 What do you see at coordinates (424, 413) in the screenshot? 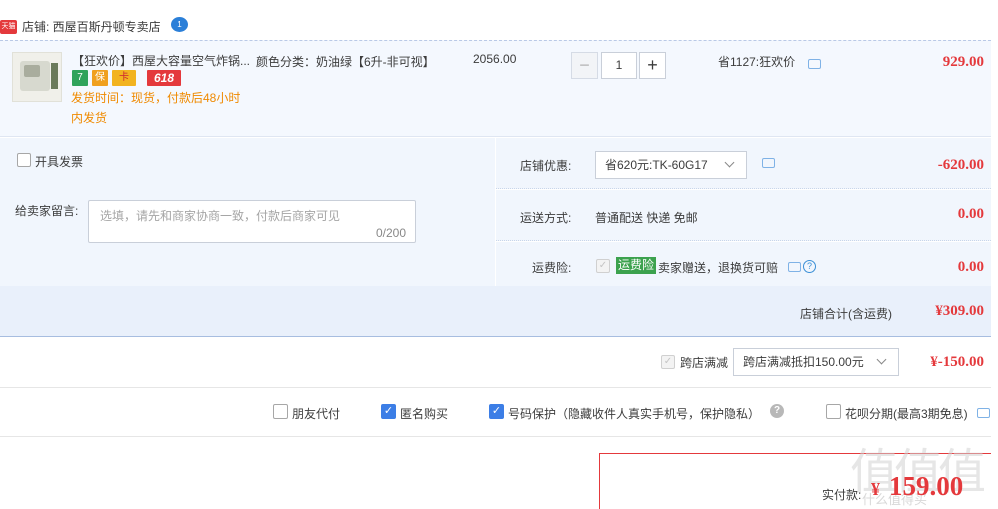
I see `anonymous-purchase-label: 匿名购买` at bounding box center [424, 413].